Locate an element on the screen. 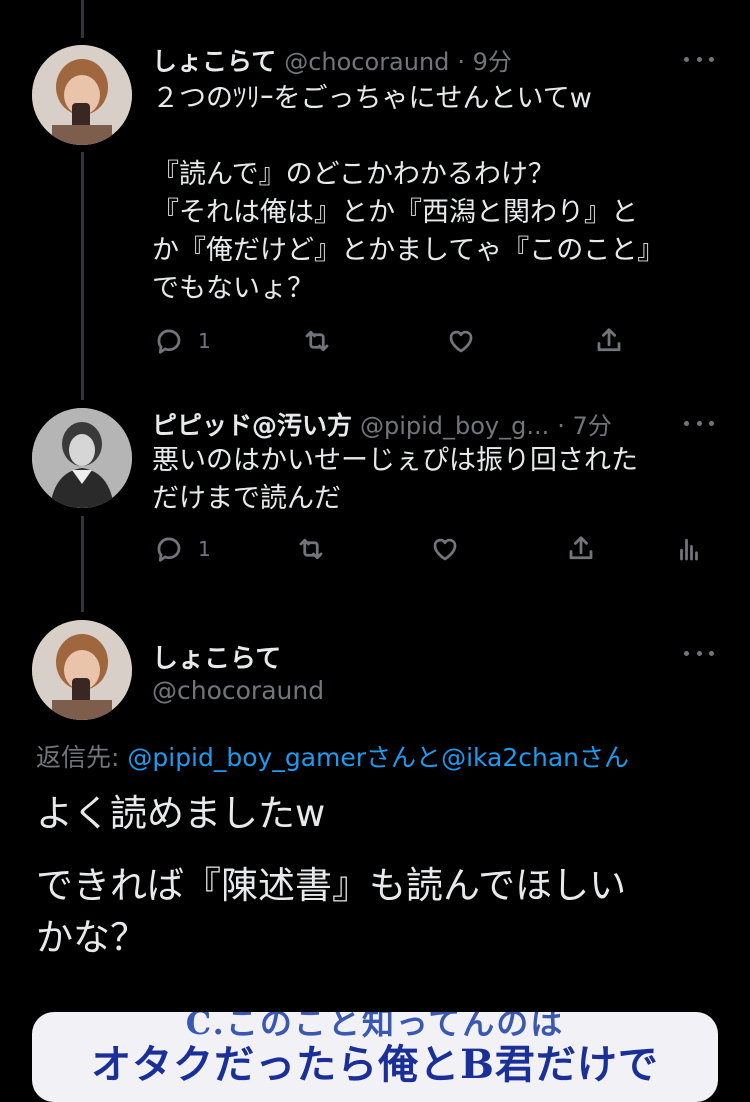 This screenshot has width=750, height=1102. tweet-header: ピピッド@汚い方 @pipid_boy_g... · 7分 is located at coordinates (382, 424).